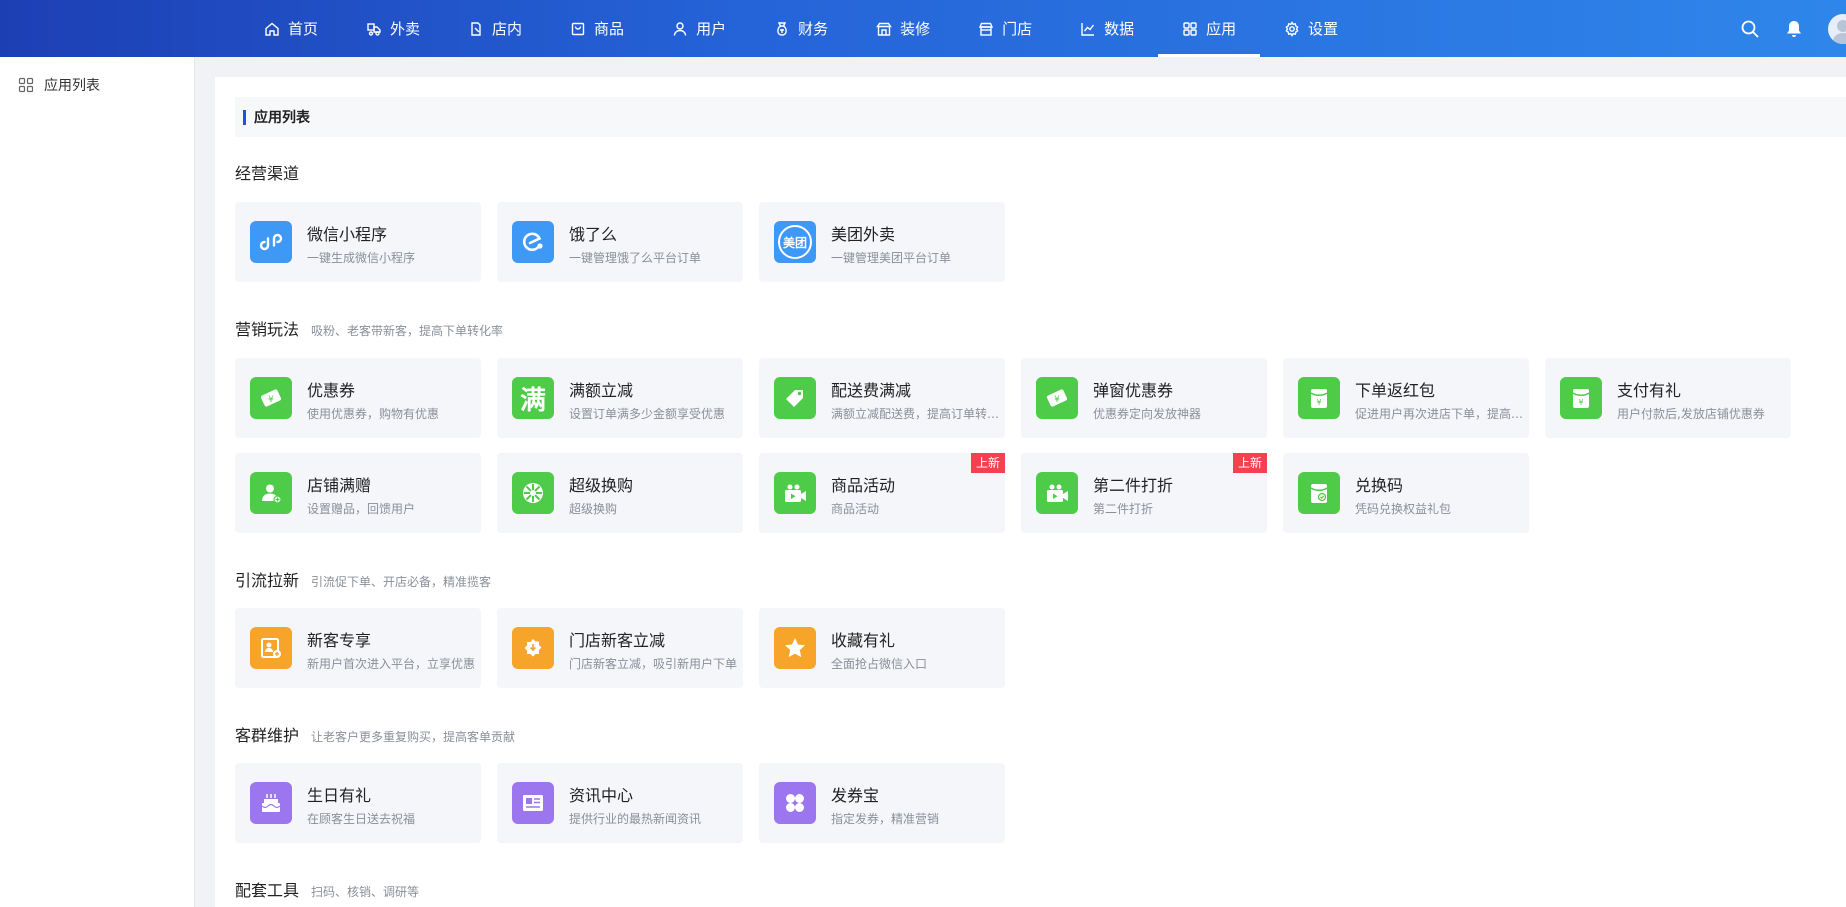 Image resolution: width=1846 pixels, height=907 pixels. Describe the element at coordinates (1057, 493) in the screenshot. I see `second-discount-icon` at that location.